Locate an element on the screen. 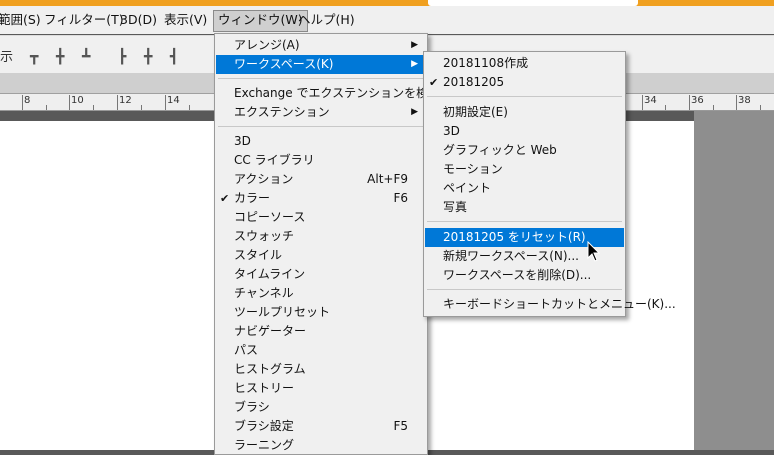 This screenshot has height=455, width=774. menu-item-actions: アクション Alt+F9 is located at coordinates (321, 179).